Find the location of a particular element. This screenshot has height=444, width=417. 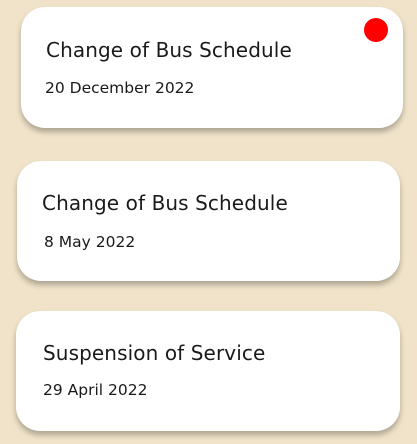

notice-title: Suspension of Service is located at coordinates (154, 353).